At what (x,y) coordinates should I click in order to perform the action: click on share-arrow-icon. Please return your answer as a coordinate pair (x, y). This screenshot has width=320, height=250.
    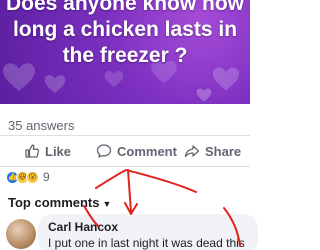
    Looking at the image, I should click on (192, 151).